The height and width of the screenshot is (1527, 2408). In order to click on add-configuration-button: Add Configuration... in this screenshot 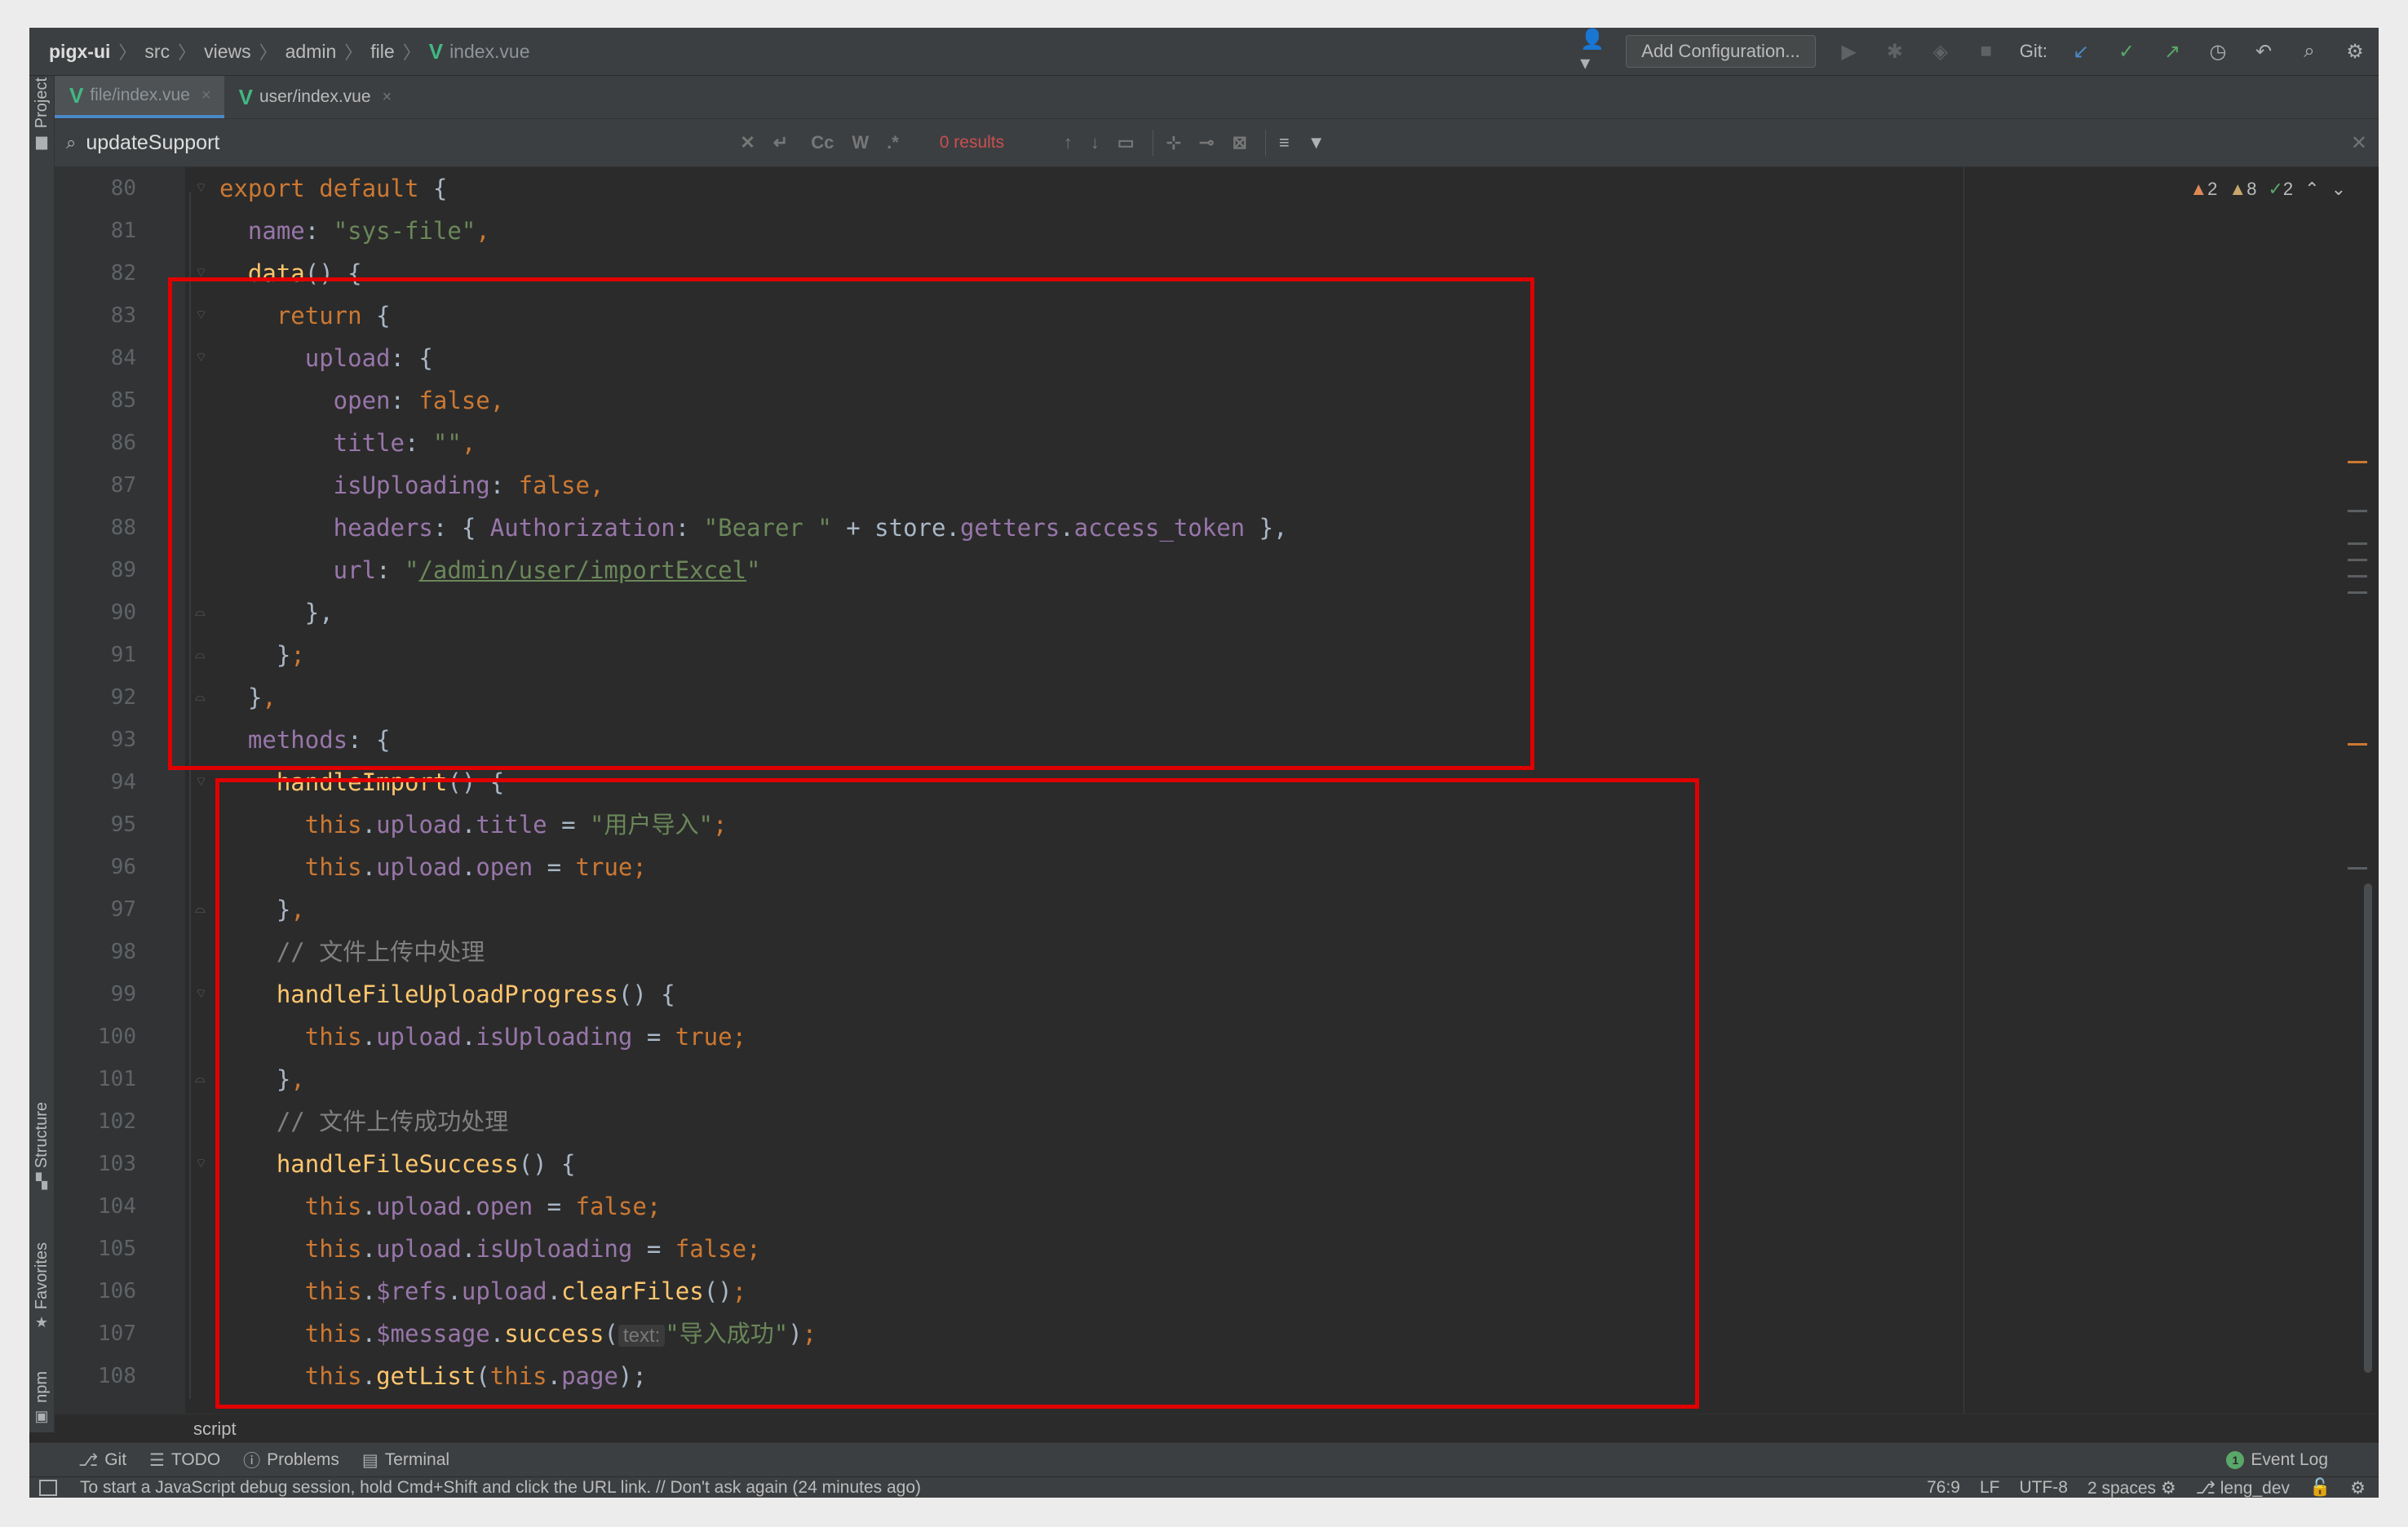, I will do `click(1721, 51)`.